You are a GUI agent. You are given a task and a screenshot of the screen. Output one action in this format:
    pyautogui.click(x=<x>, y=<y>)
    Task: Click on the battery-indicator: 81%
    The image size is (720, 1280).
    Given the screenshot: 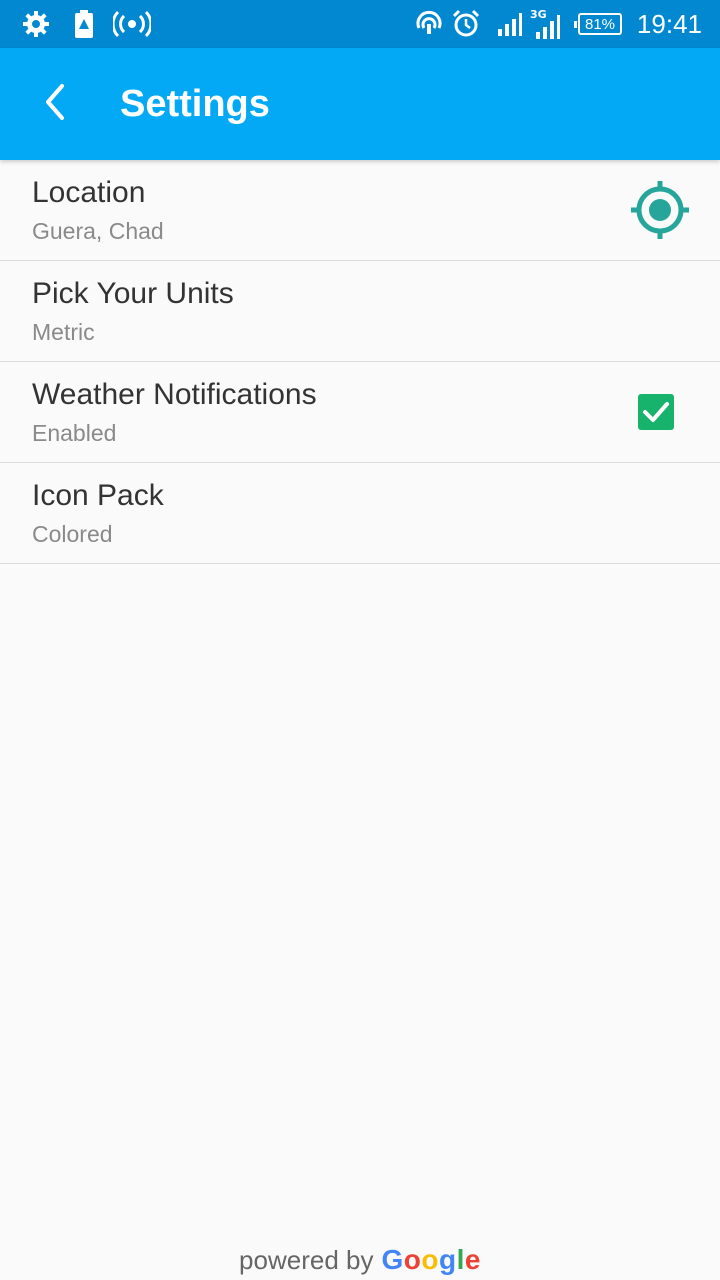 What is the action you would take?
    pyautogui.click(x=598, y=24)
    